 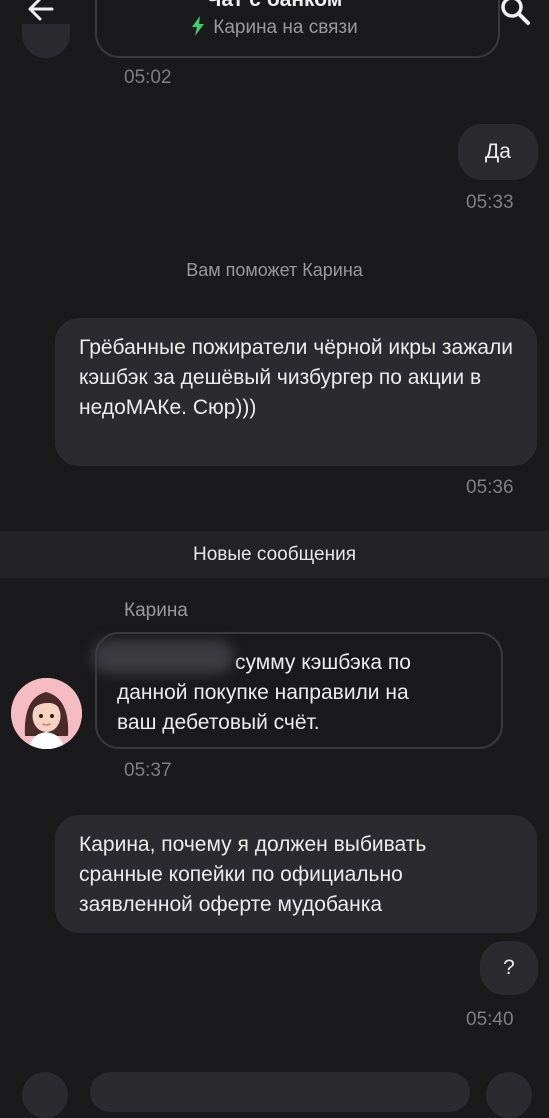 I want to click on message-time: 05:33, so click(x=490, y=202).